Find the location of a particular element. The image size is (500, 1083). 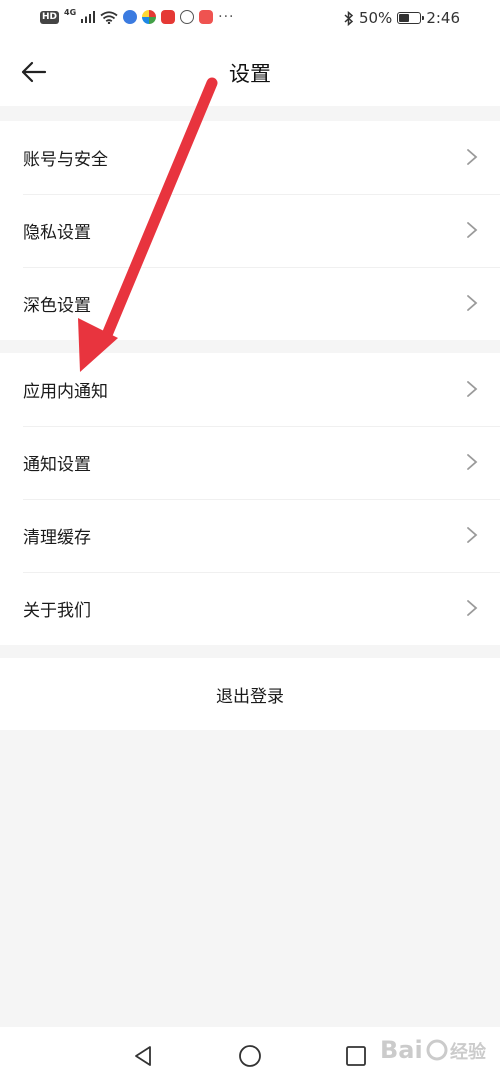

video-app-icon is located at coordinates (168, 17).